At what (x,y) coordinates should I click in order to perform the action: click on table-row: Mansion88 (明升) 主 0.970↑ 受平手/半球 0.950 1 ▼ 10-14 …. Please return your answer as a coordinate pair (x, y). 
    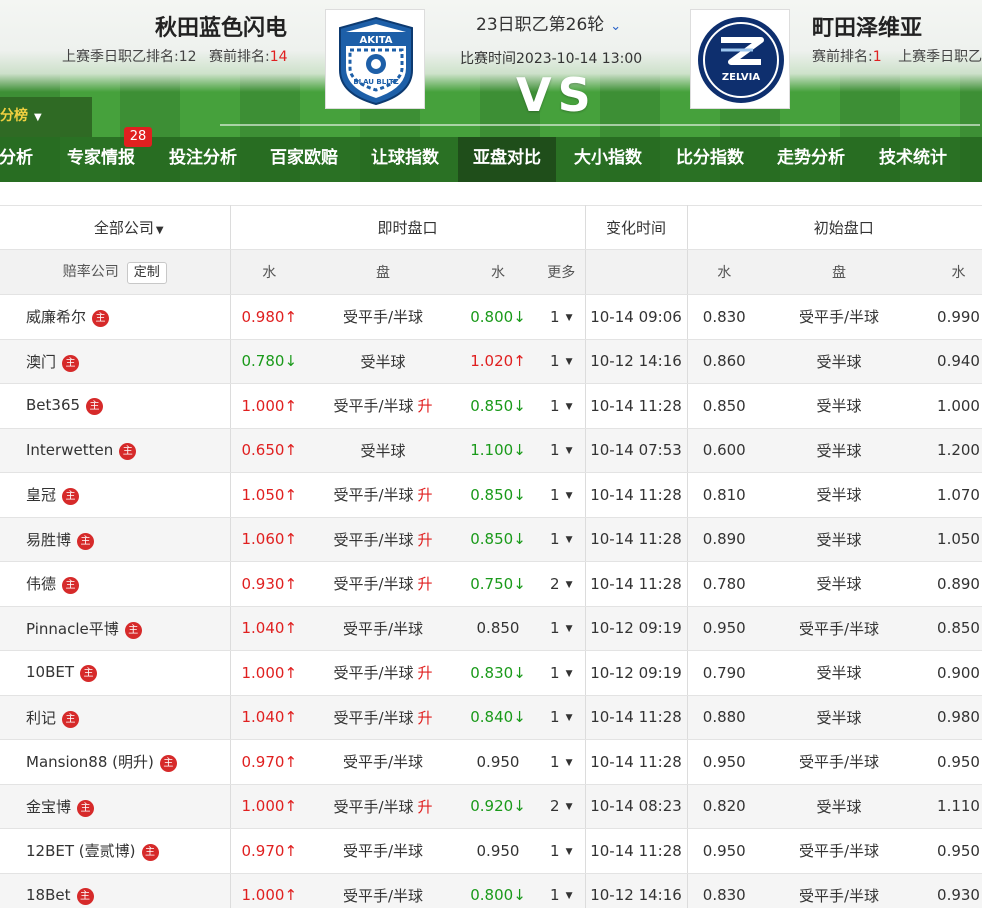
    Looking at the image, I should click on (491, 762).